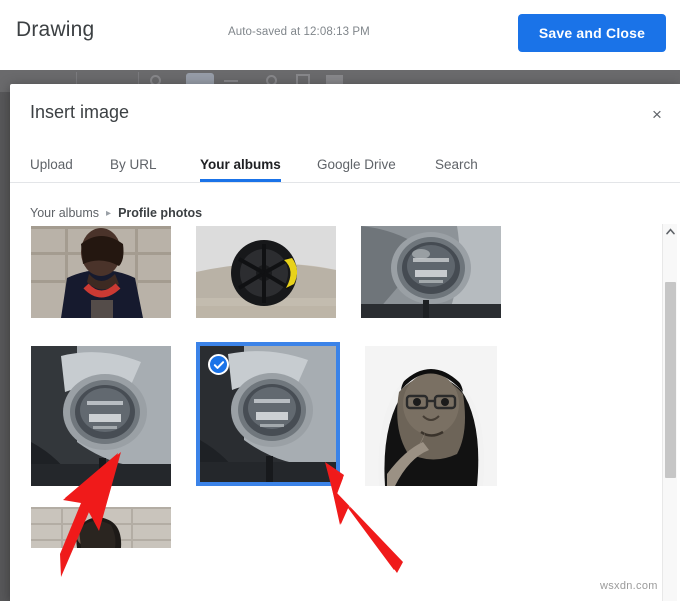  Describe the element at coordinates (64, 213) in the screenshot. I see `breadcrumb-your-albums: Your albums` at that location.